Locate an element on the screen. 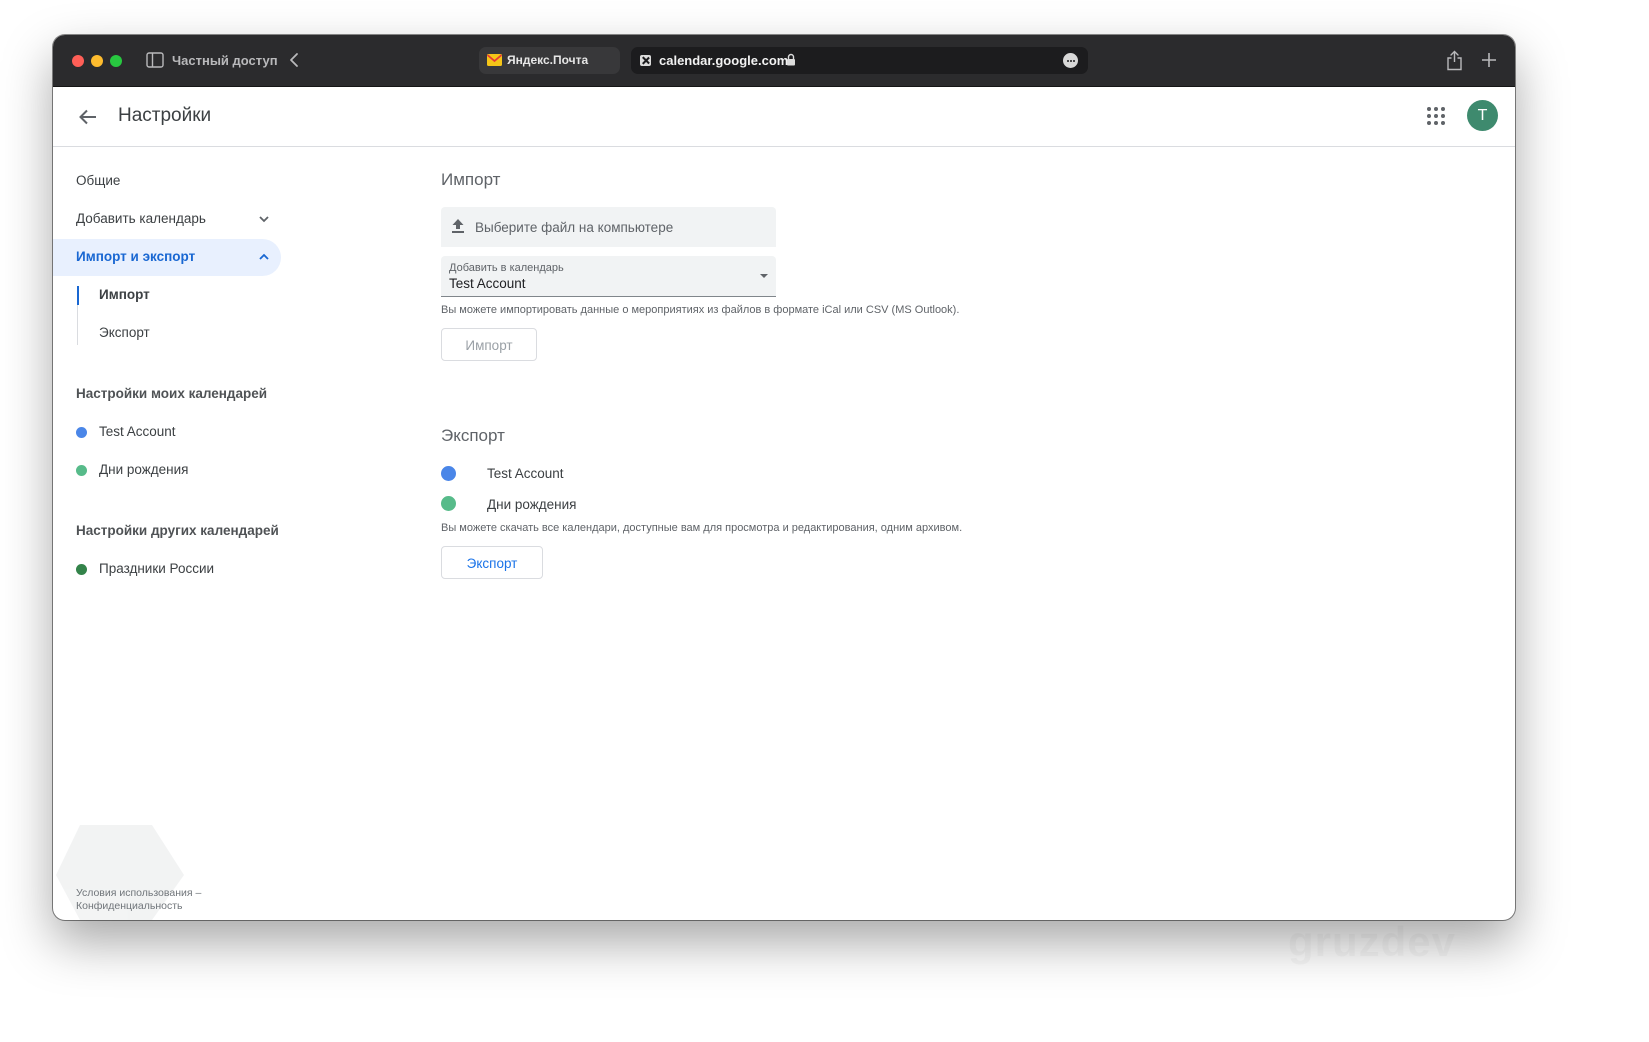 Image resolution: width=1649 pixels, height=1042 pixels. settings-header: Настройки T is located at coordinates (784, 117).